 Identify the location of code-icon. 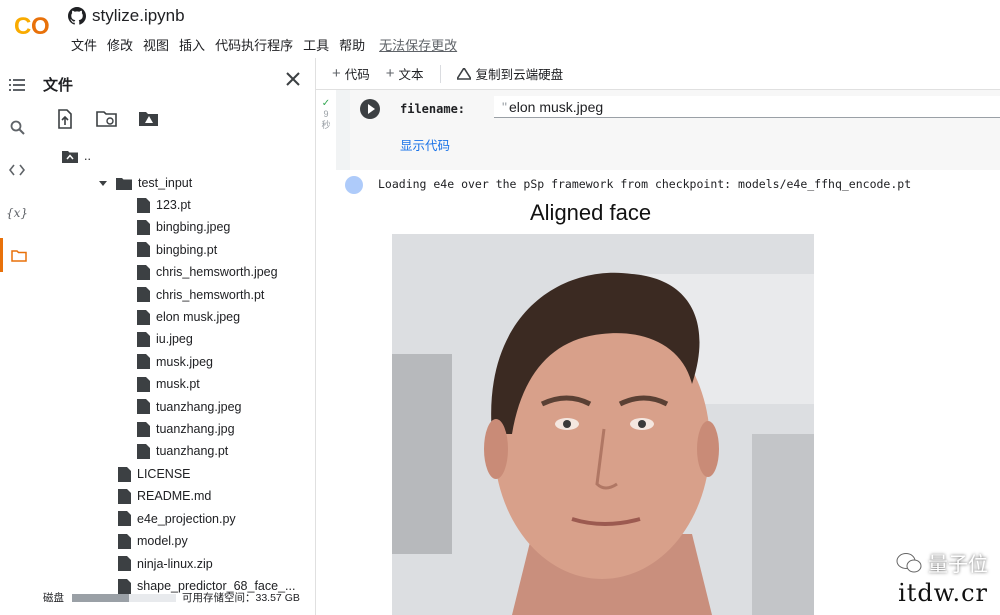
(17, 170).